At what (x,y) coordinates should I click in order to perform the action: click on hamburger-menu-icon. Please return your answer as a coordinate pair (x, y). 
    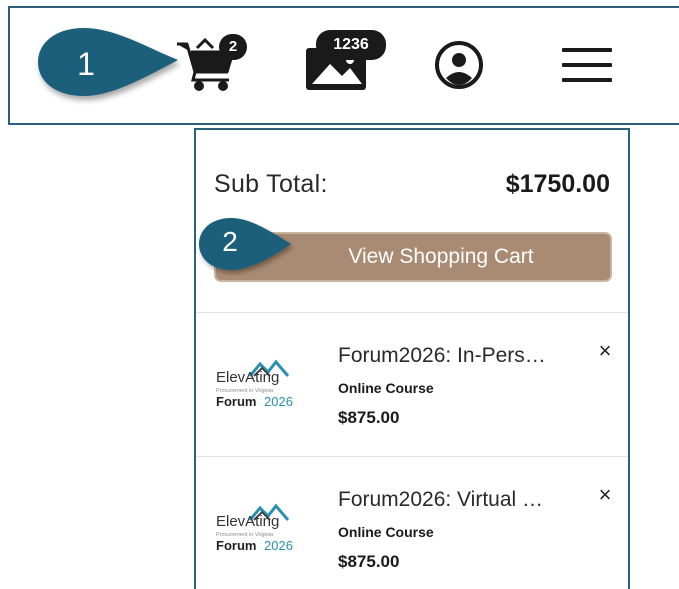
    Looking at the image, I should click on (587, 65).